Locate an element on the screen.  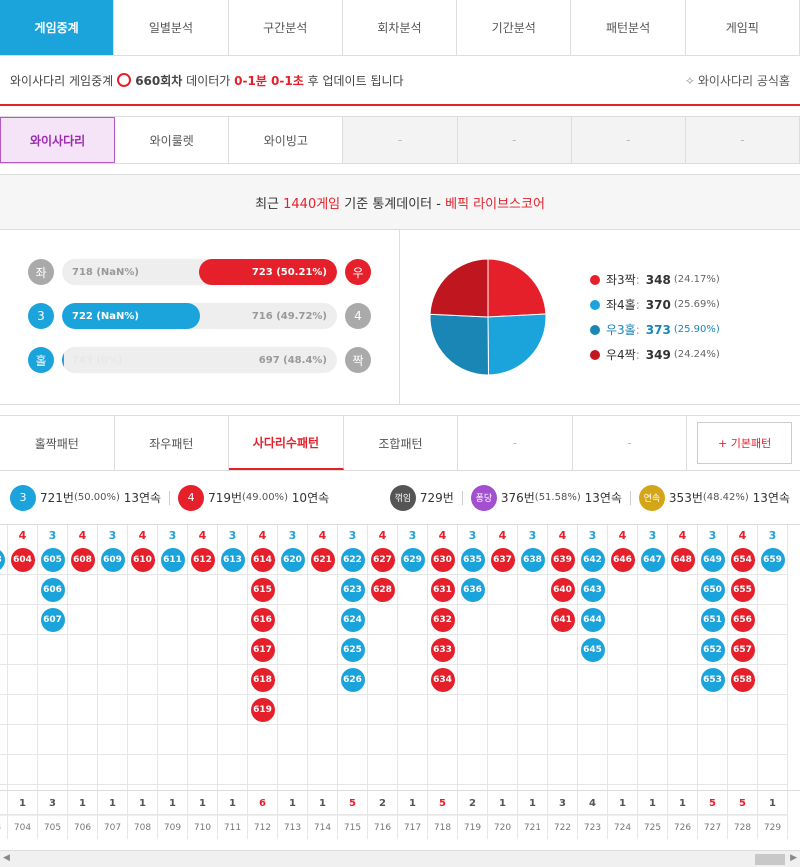
column-header: 4 is located at coordinates (442, 535).